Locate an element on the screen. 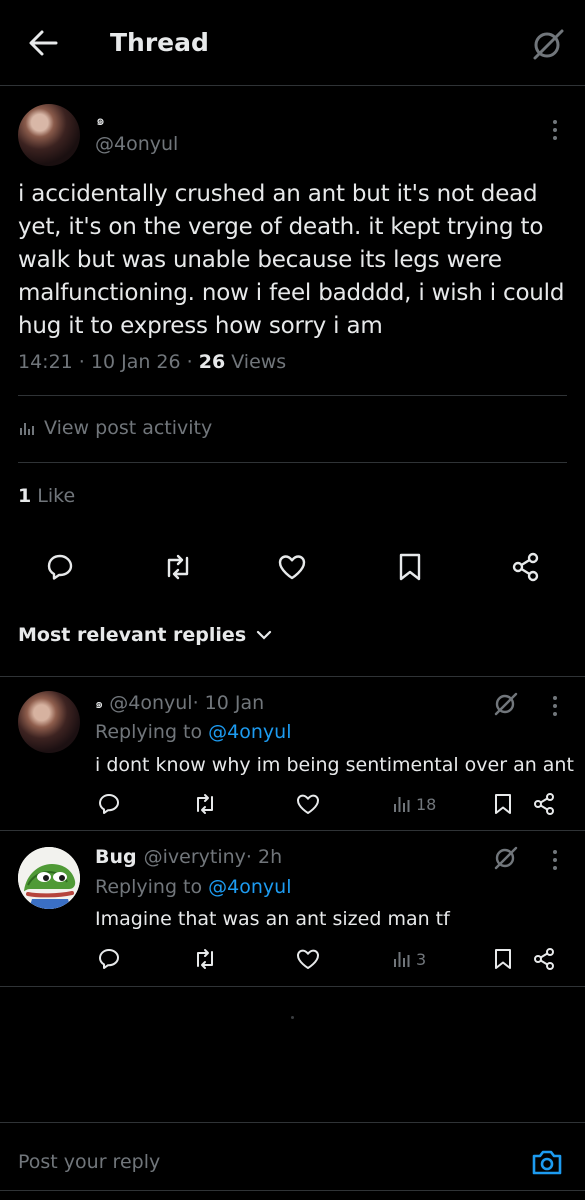 Image resolution: width=585 pixels, height=1200 pixels. replies-sort-dropdown: Most relevant replies is located at coordinates (145, 635).